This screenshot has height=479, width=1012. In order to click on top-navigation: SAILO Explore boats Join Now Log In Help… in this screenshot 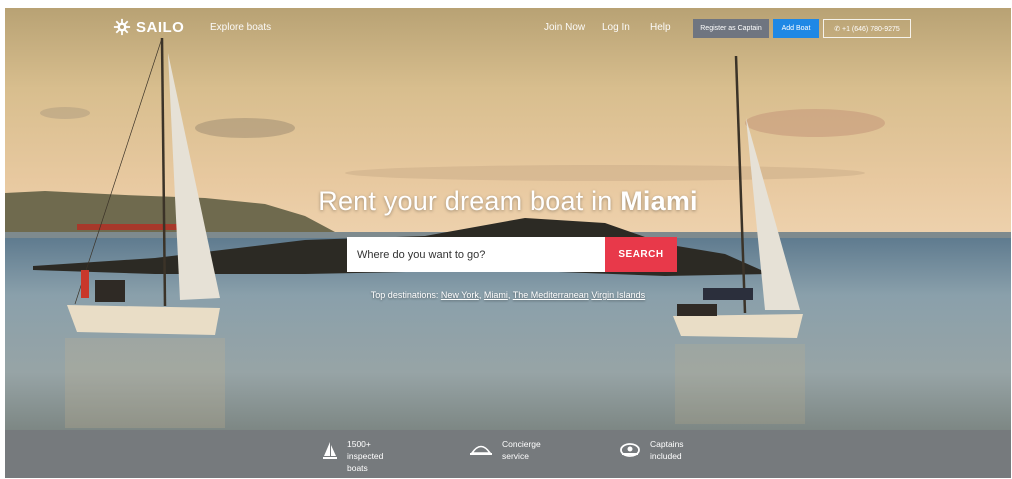, I will do `click(508, 28)`.